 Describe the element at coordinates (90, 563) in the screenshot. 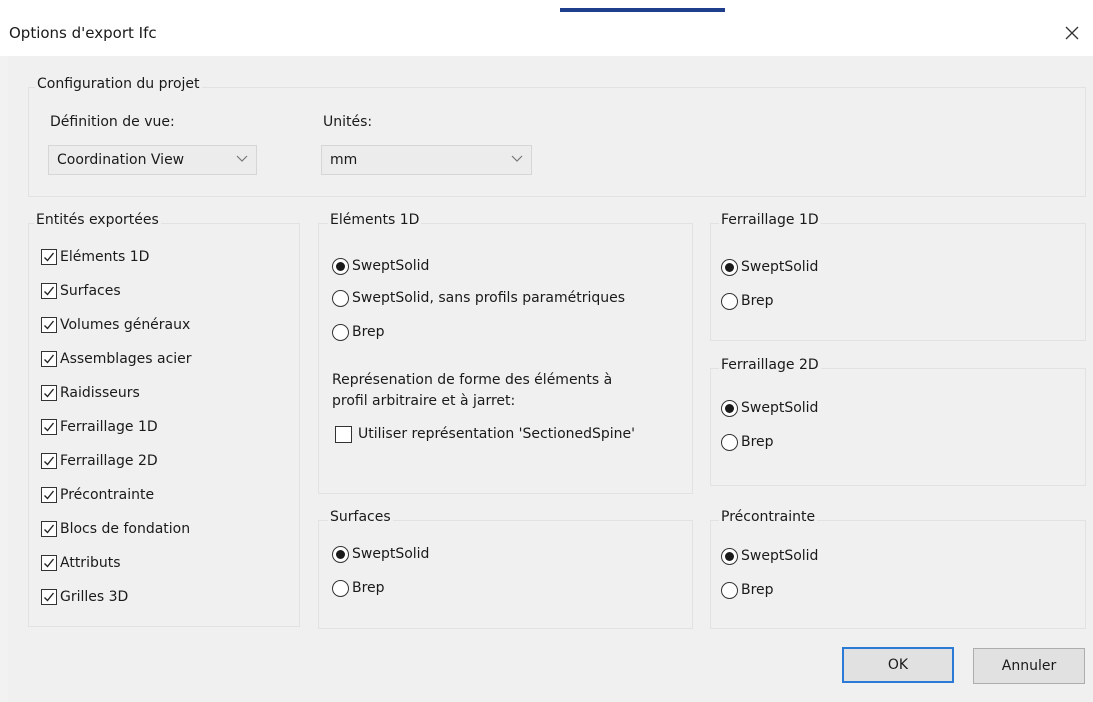

I see `entity-checkbox-label: Attributs` at that location.